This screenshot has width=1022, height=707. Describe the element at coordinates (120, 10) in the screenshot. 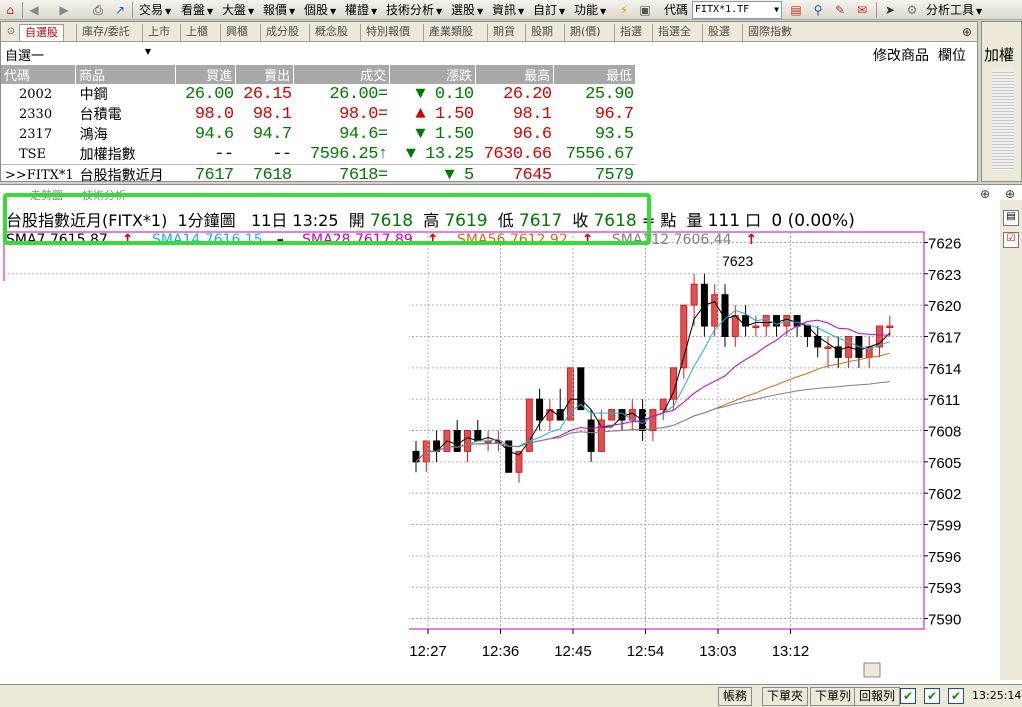

I see `popout-icon: ↗` at that location.